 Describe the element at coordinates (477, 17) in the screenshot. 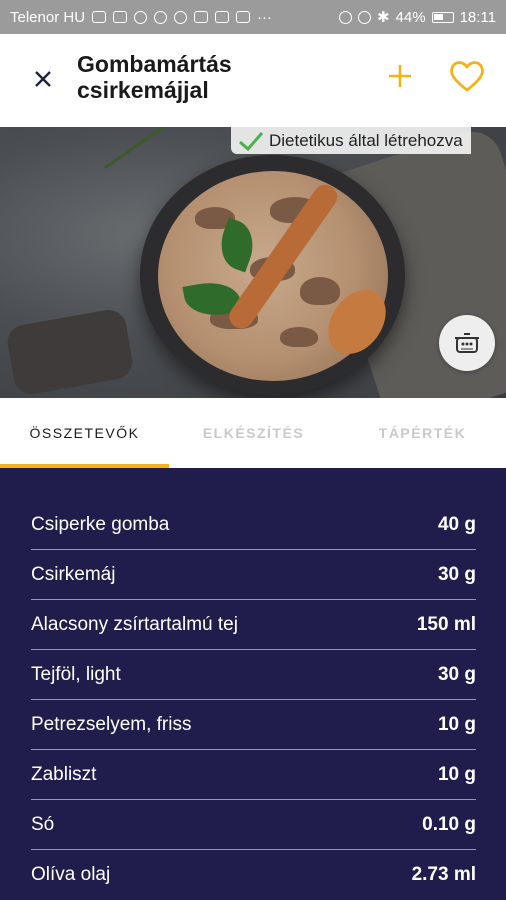

I see `clock: 18:11` at that location.